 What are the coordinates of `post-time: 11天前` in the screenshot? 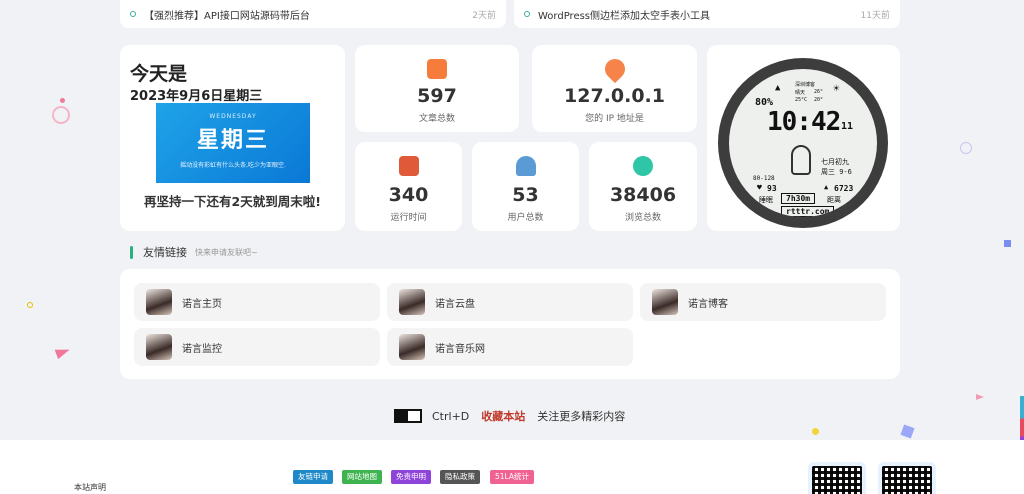 It's located at (875, 15).